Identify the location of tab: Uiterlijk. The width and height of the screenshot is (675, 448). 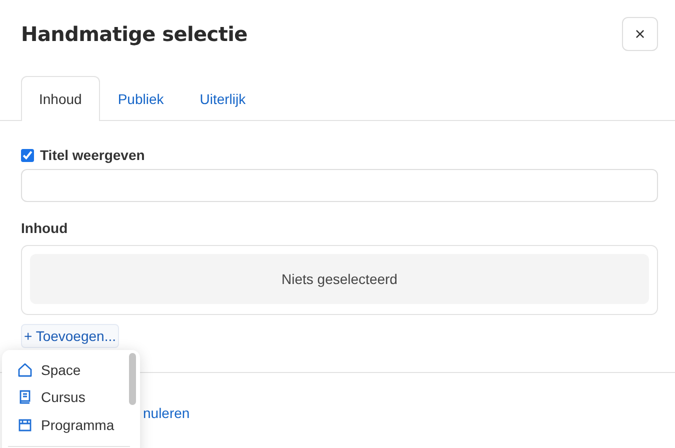
(223, 98).